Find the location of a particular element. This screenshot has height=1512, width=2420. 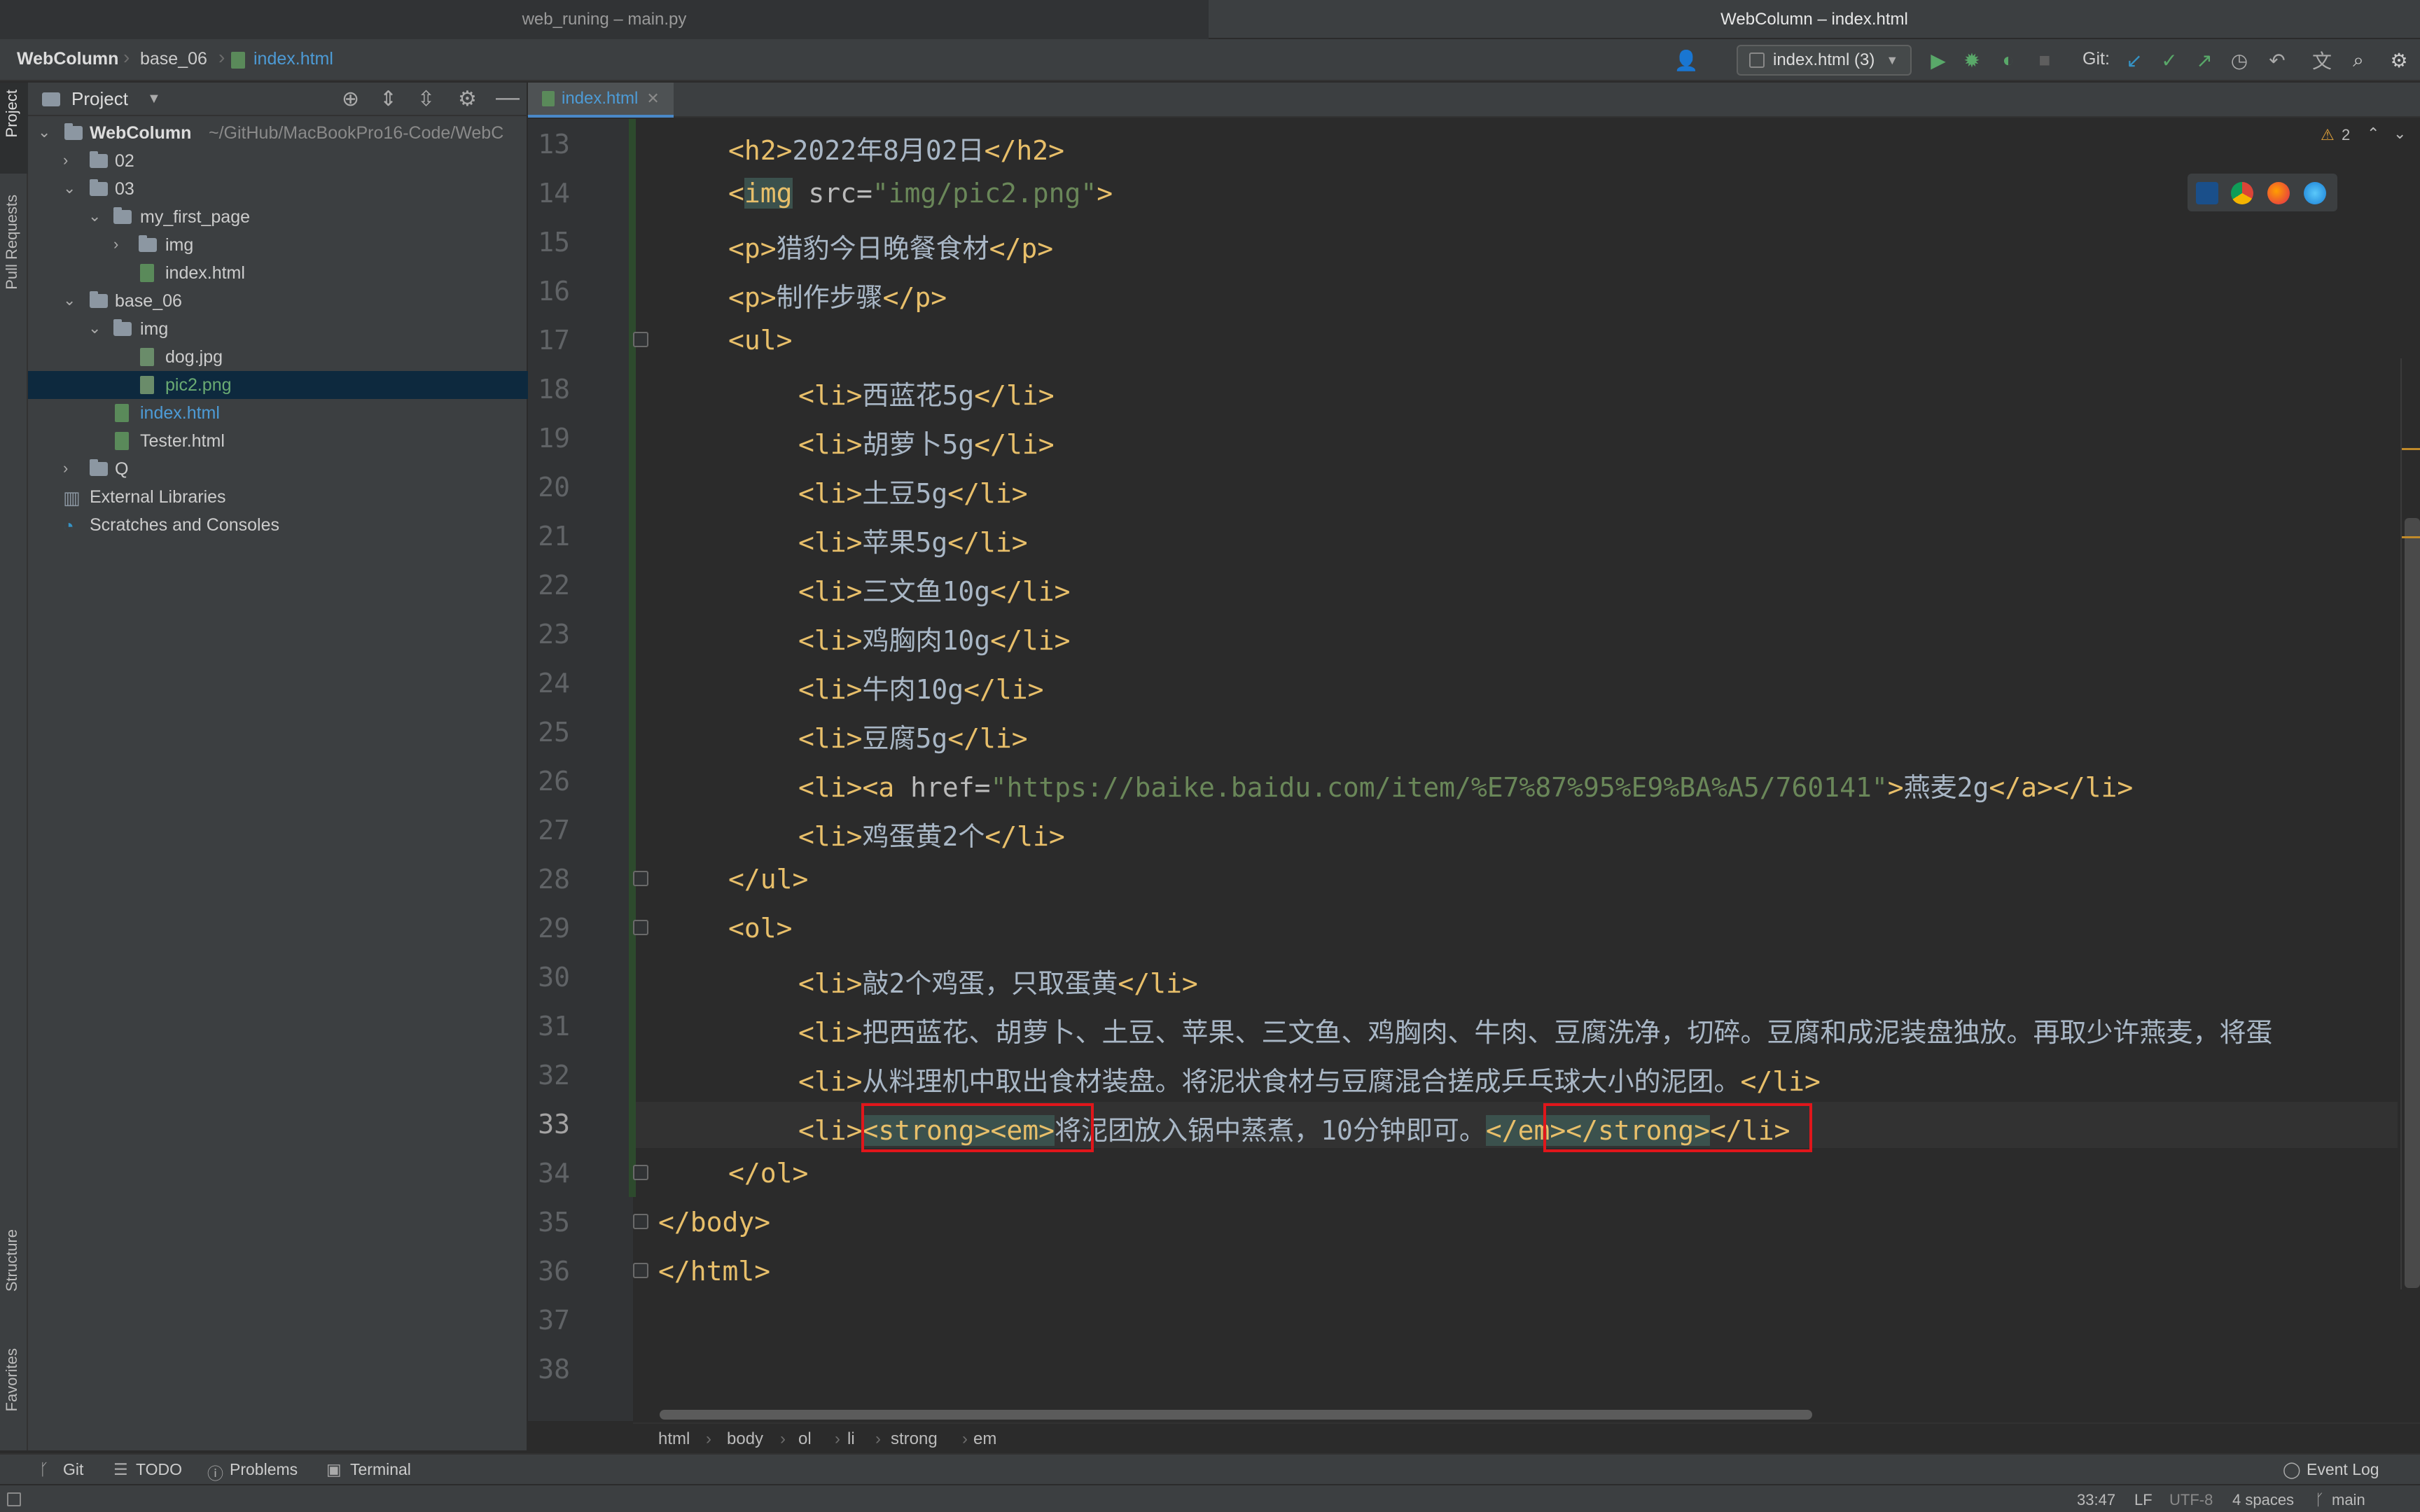

tab-pull-requests: Pull Requests is located at coordinates (12, 242).